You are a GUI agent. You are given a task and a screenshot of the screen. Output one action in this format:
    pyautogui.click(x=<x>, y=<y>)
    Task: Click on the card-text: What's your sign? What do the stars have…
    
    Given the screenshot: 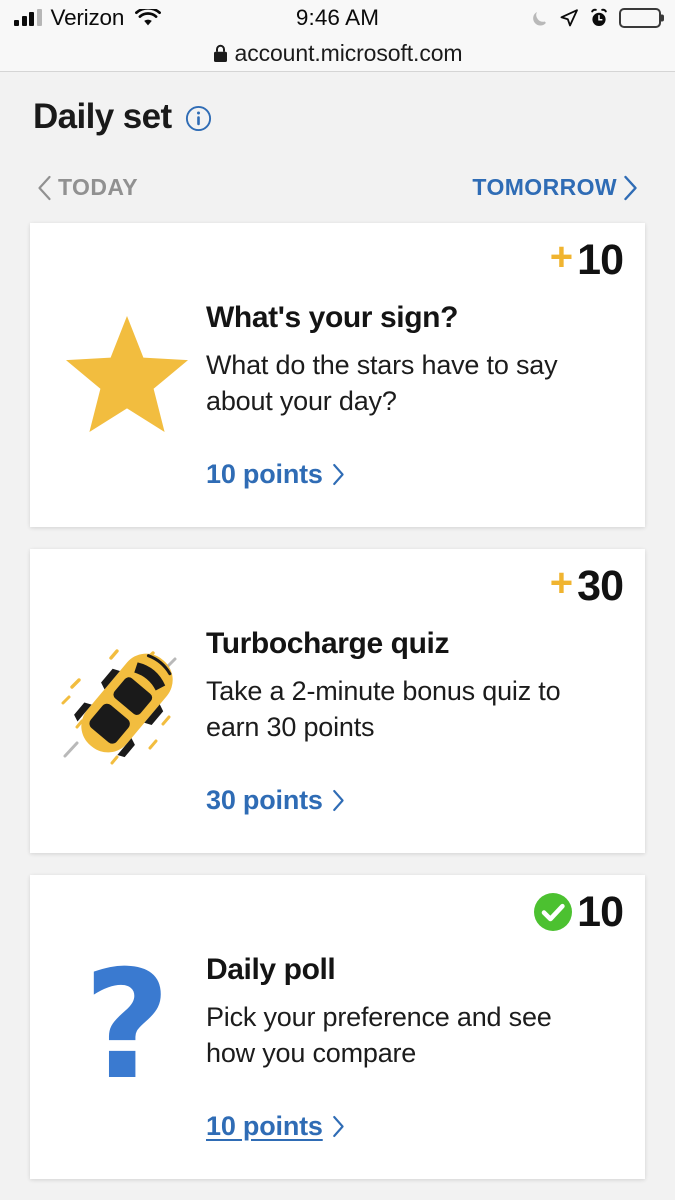 What is the action you would take?
    pyautogui.click(x=412, y=396)
    